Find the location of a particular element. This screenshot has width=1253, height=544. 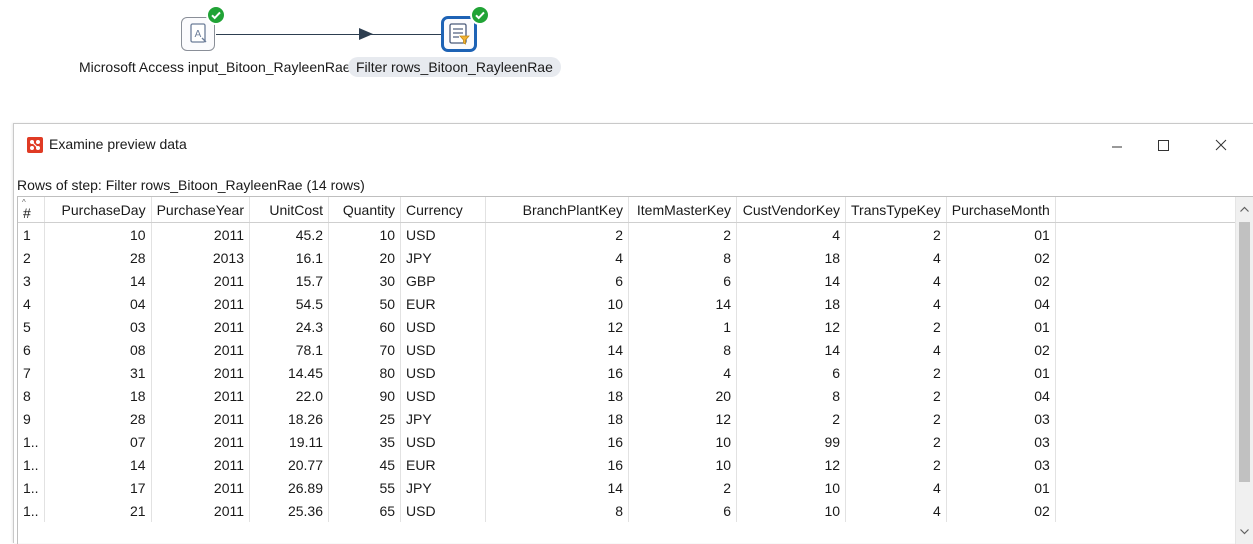

access-input-step-label: Microsoft Access input_Bitoon_RayleenRae is located at coordinates (215, 67).